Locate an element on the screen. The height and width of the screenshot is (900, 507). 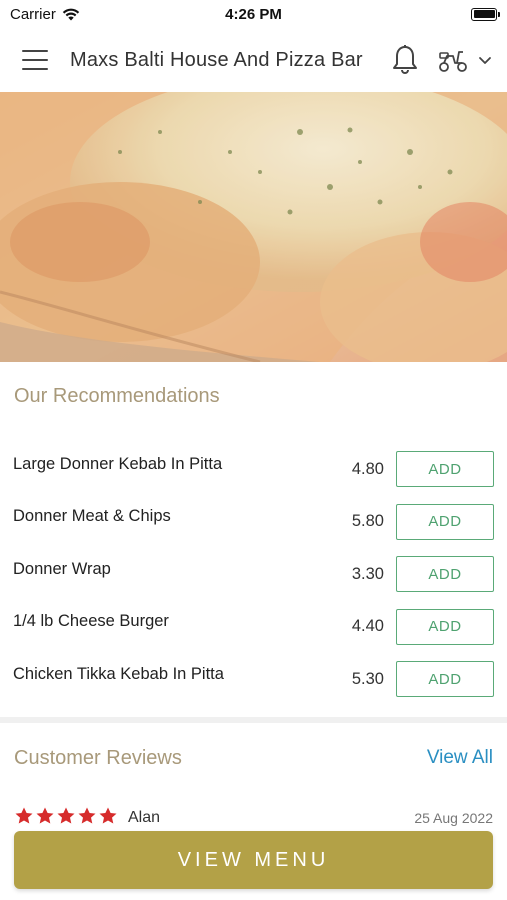
star-rating is located at coordinates (66, 816).